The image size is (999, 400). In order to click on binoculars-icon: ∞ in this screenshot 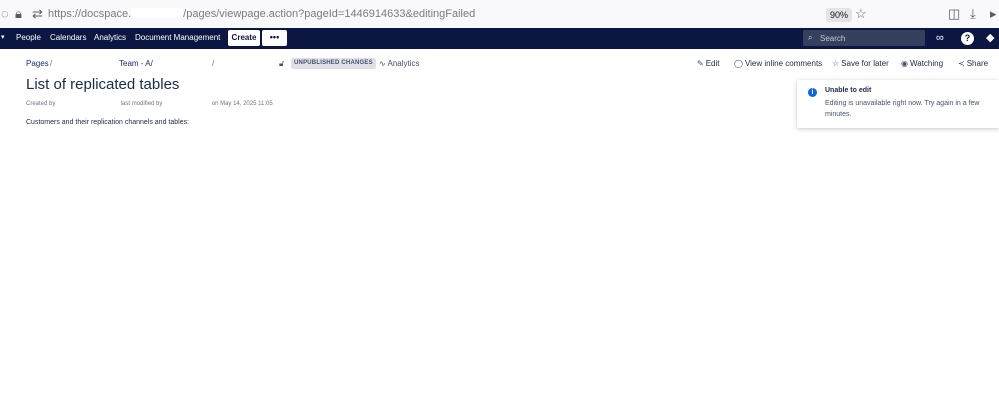, I will do `click(940, 38)`.